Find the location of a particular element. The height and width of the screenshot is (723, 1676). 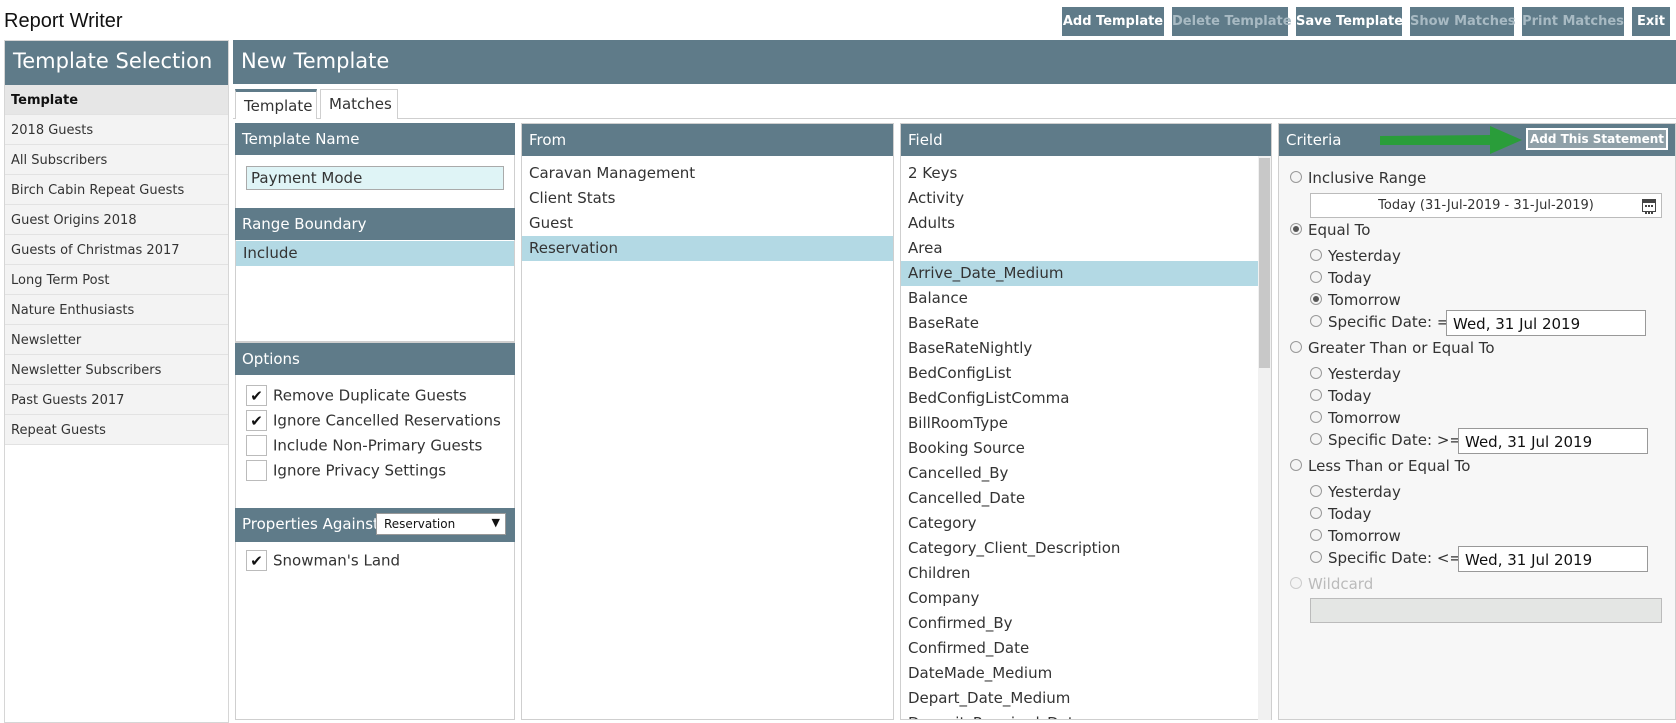

field-item: Category_Client_Description is located at coordinates (1079, 548).